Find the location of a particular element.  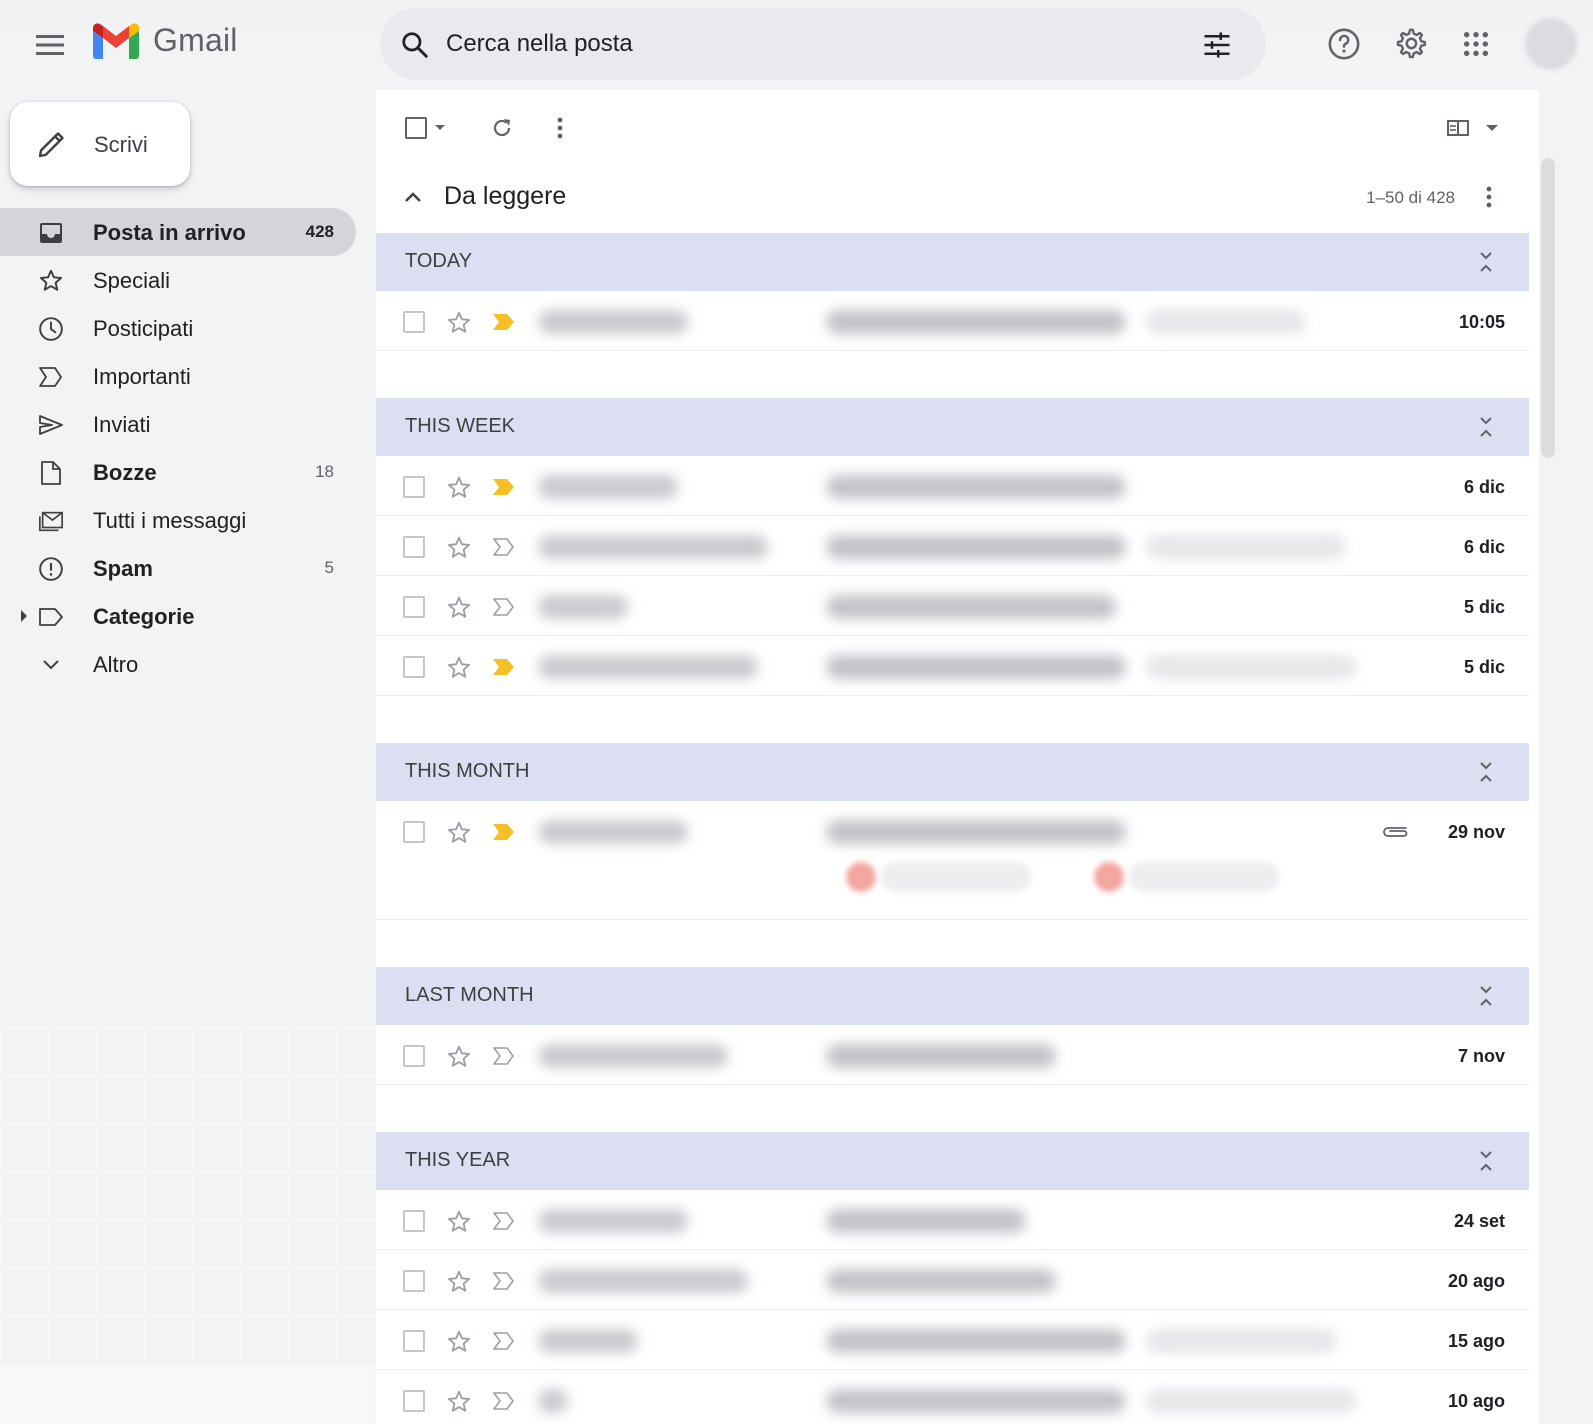

sidebar-item-inbox: Posta in arrivo 428 is located at coordinates (178, 232).